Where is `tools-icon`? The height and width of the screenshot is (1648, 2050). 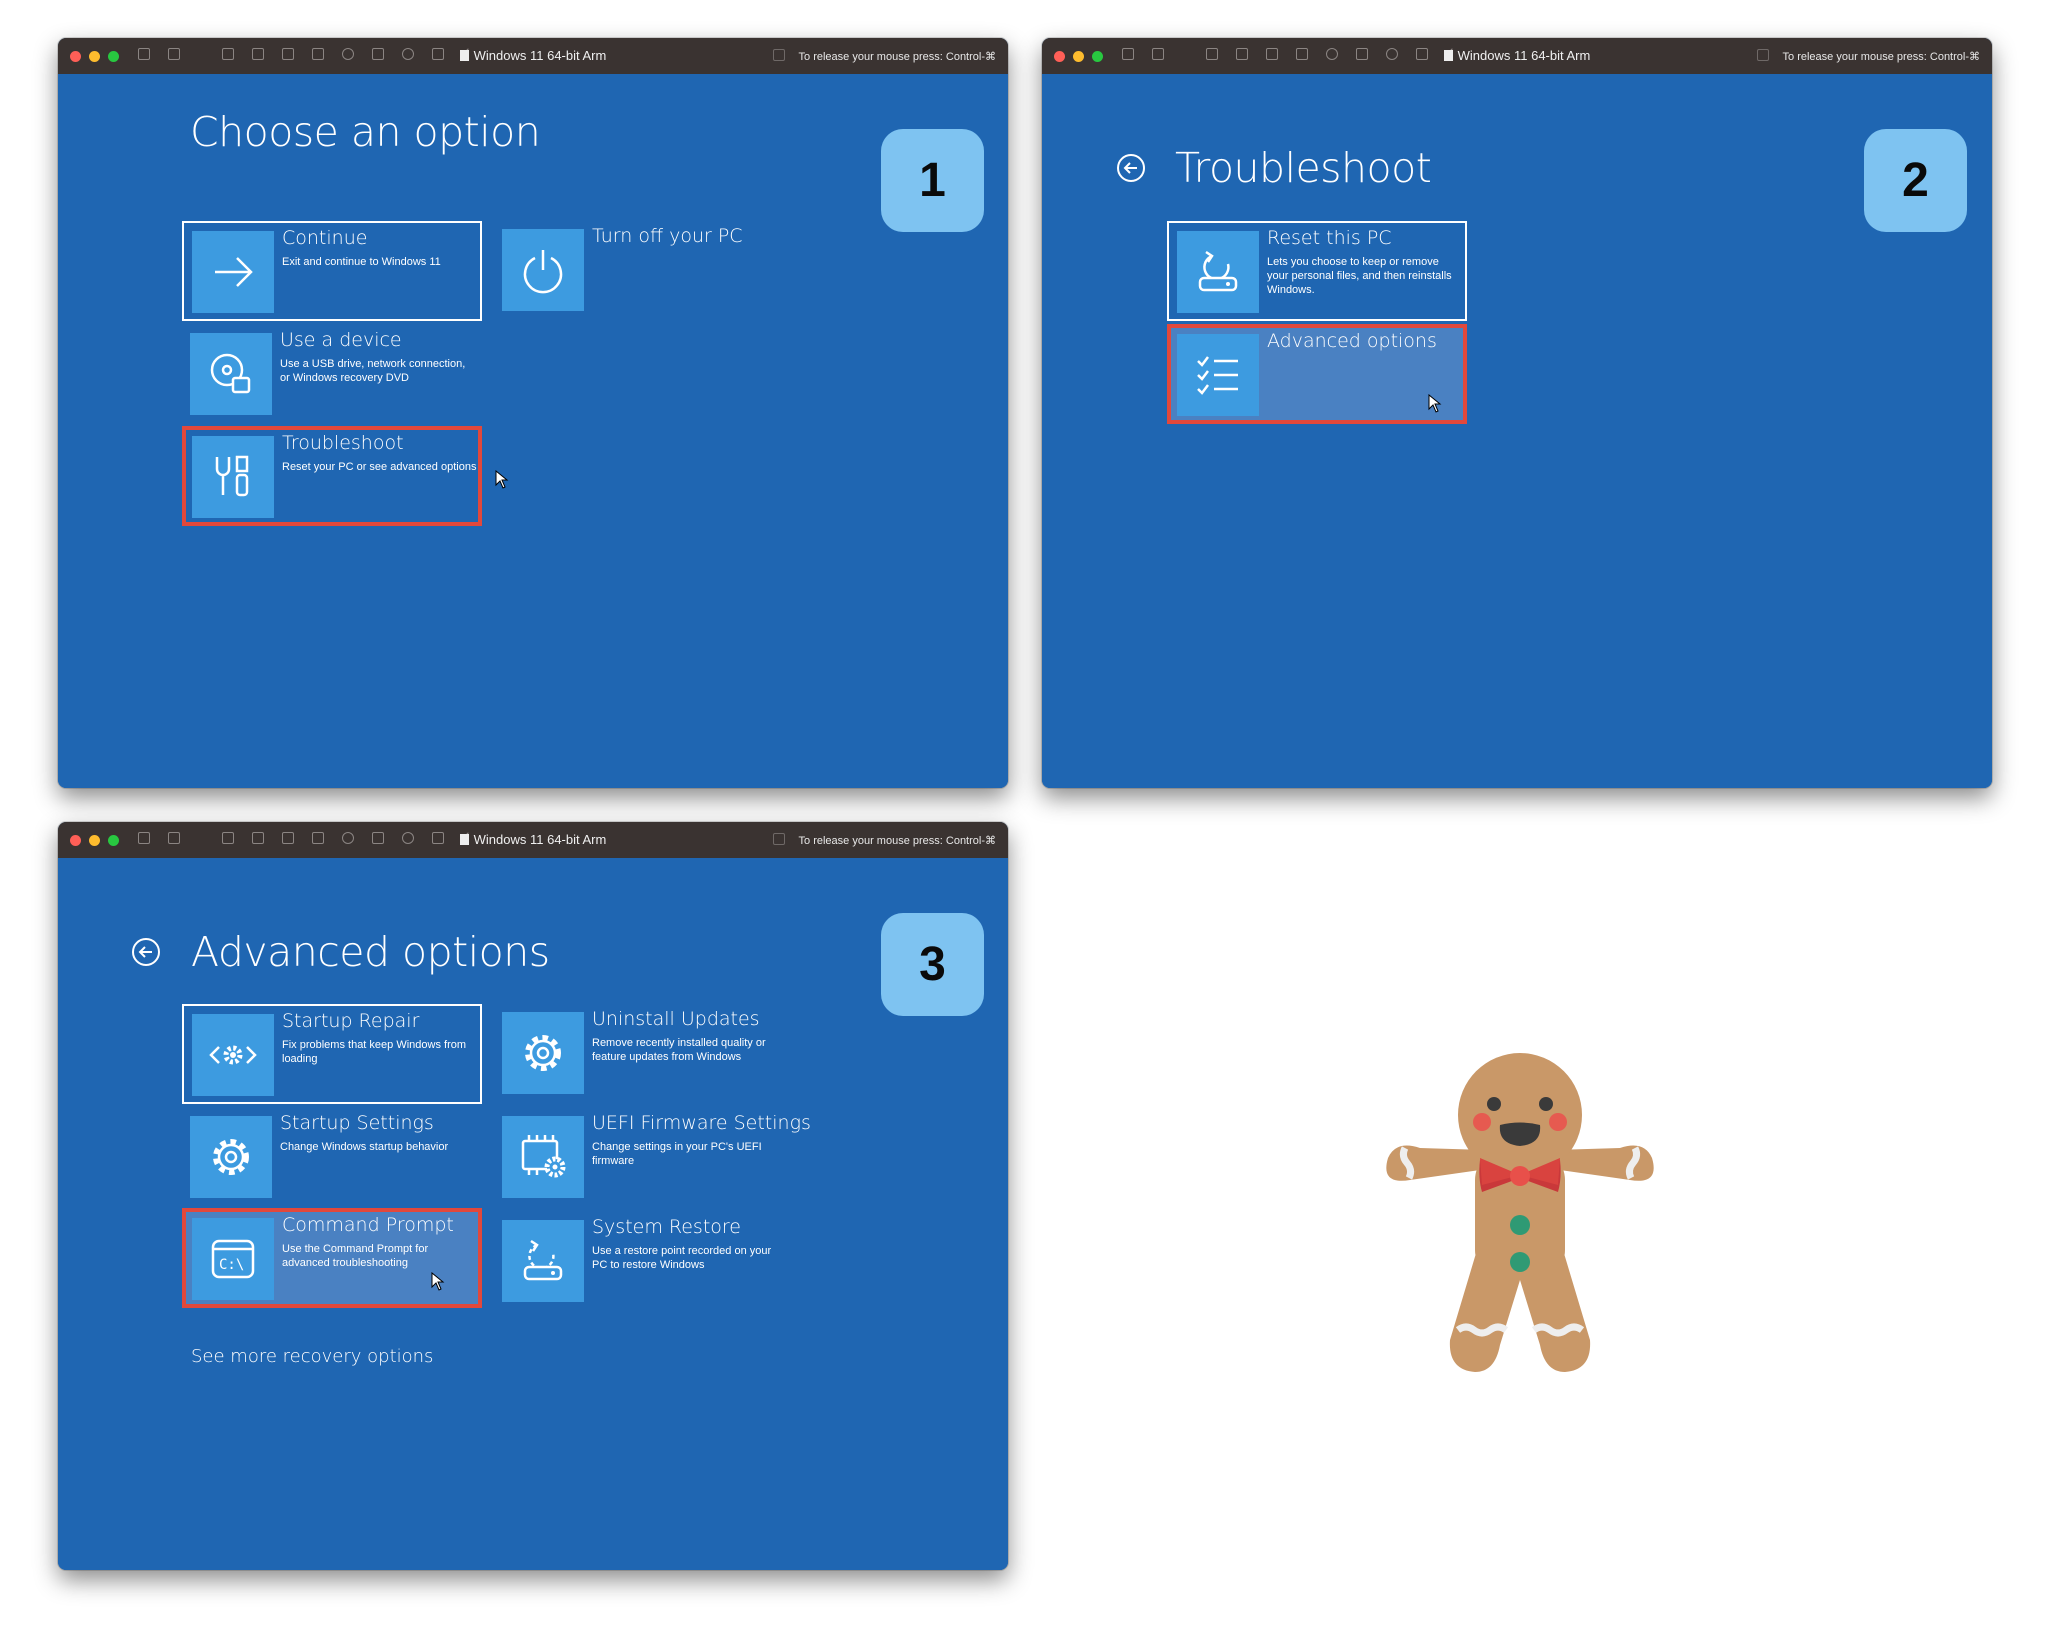 tools-icon is located at coordinates (233, 477).